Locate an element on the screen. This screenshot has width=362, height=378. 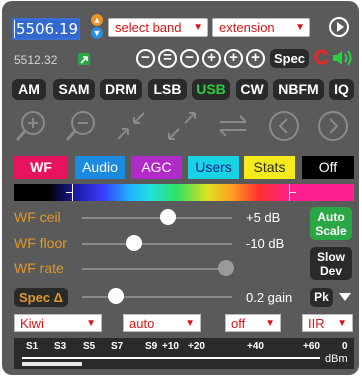
spec-button: Spec is located at coordinates (289, 58).